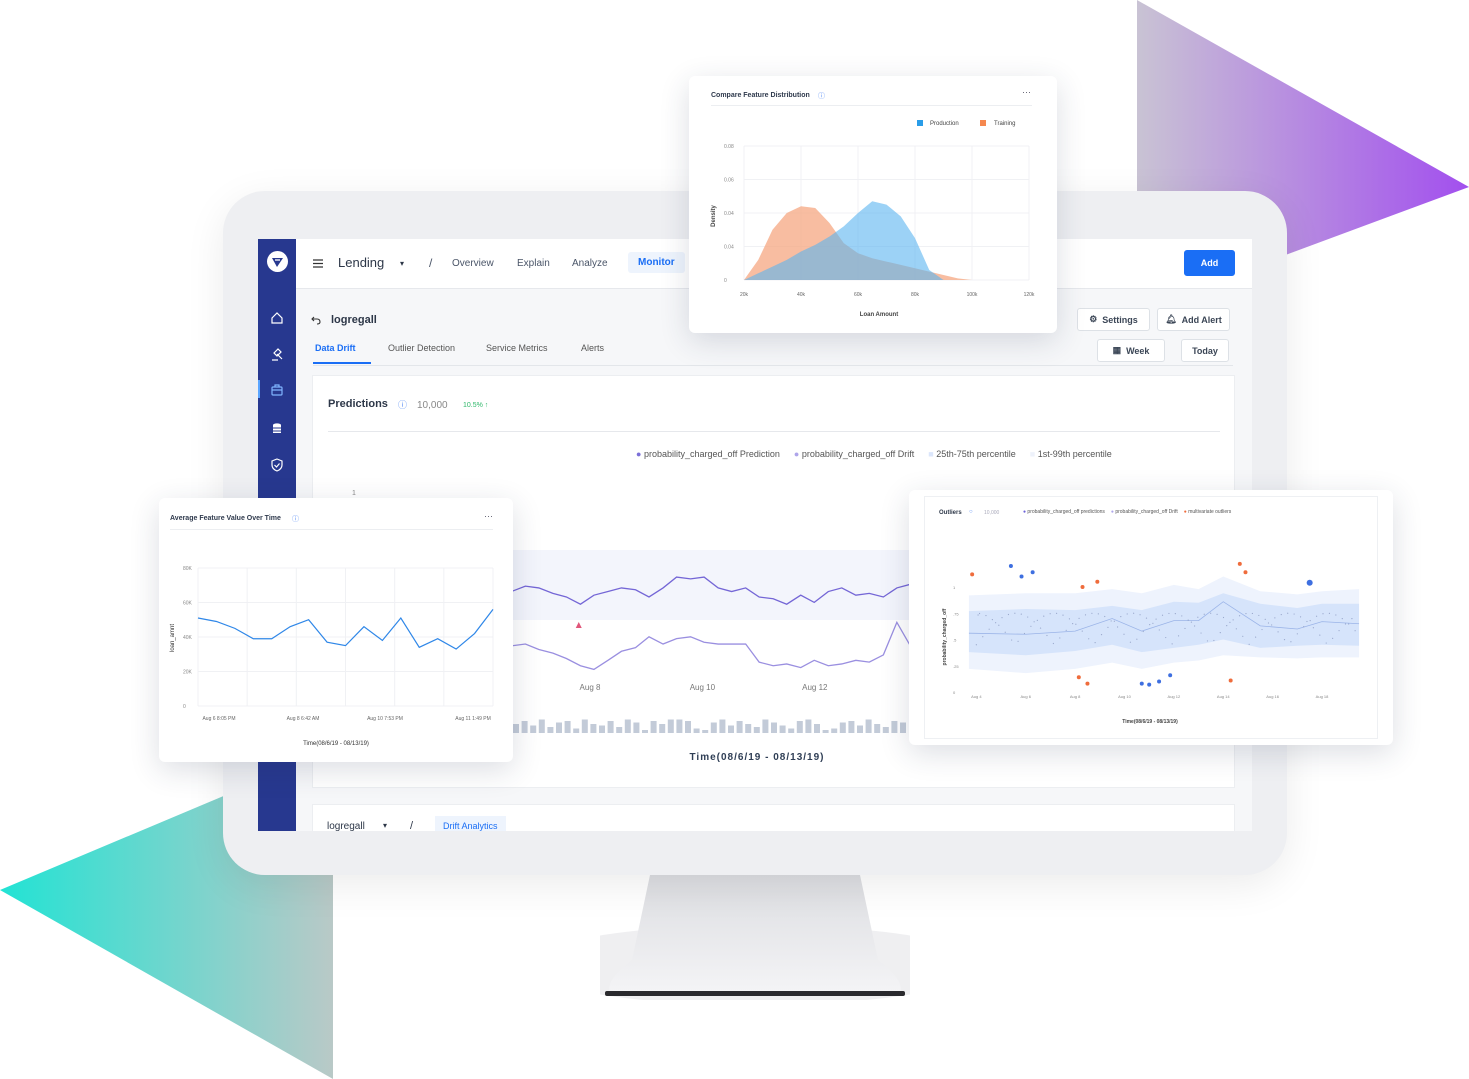 The image size is (1469, 1079). I want to click on tab-outlier-detection: Outlier Detection, so click(421, 348).